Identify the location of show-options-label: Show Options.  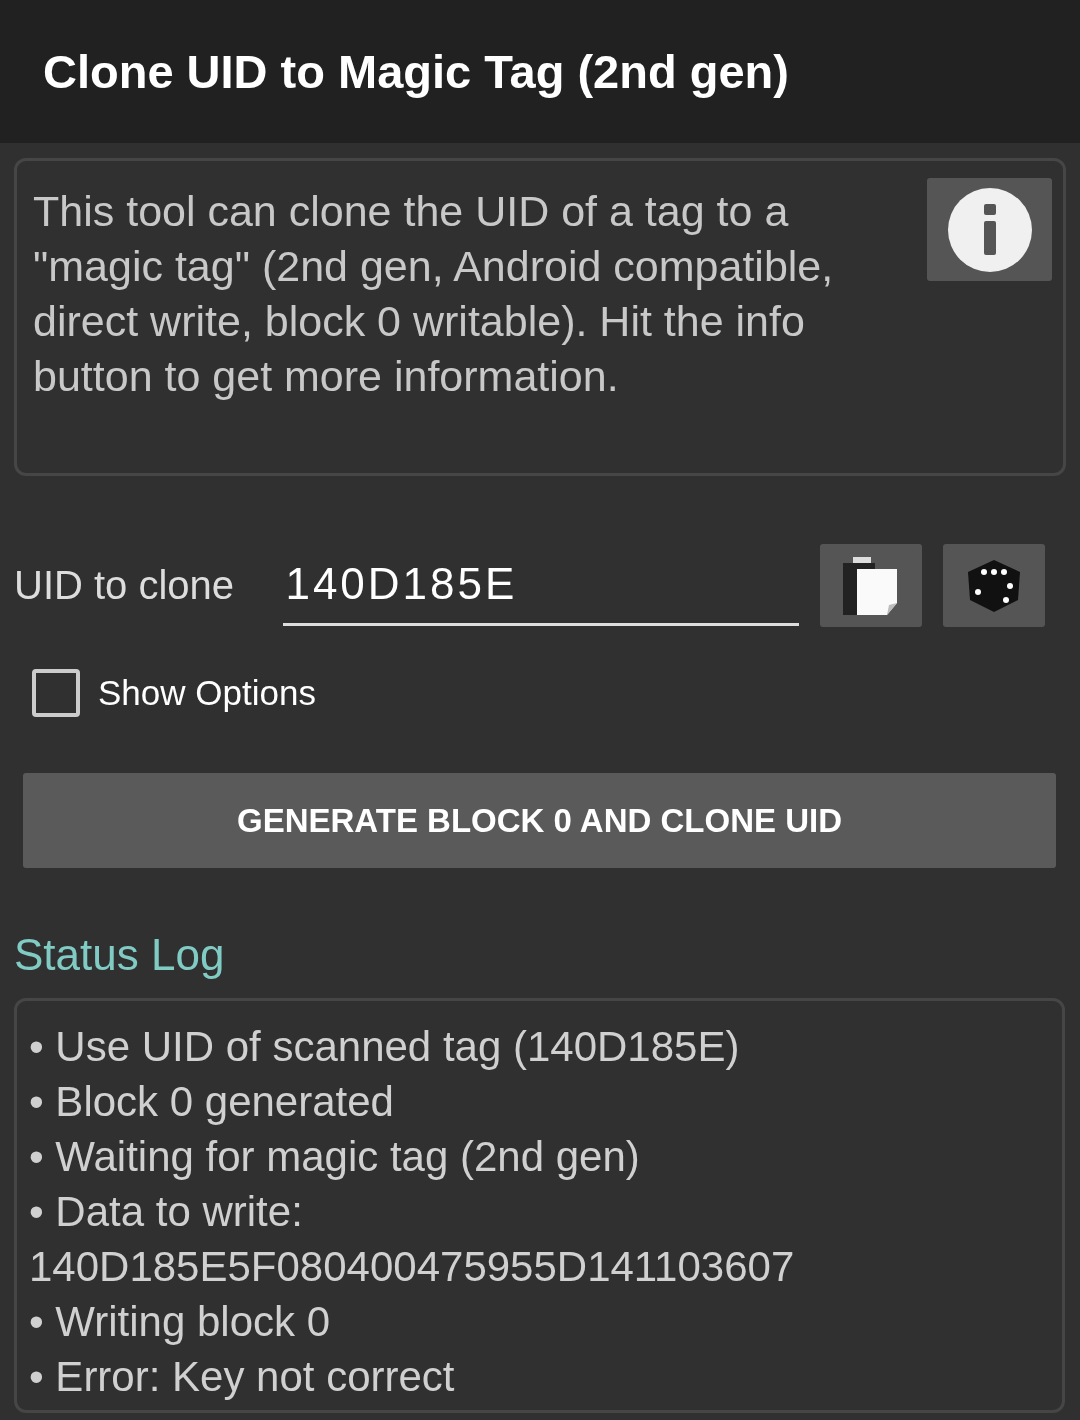
(207, 693).